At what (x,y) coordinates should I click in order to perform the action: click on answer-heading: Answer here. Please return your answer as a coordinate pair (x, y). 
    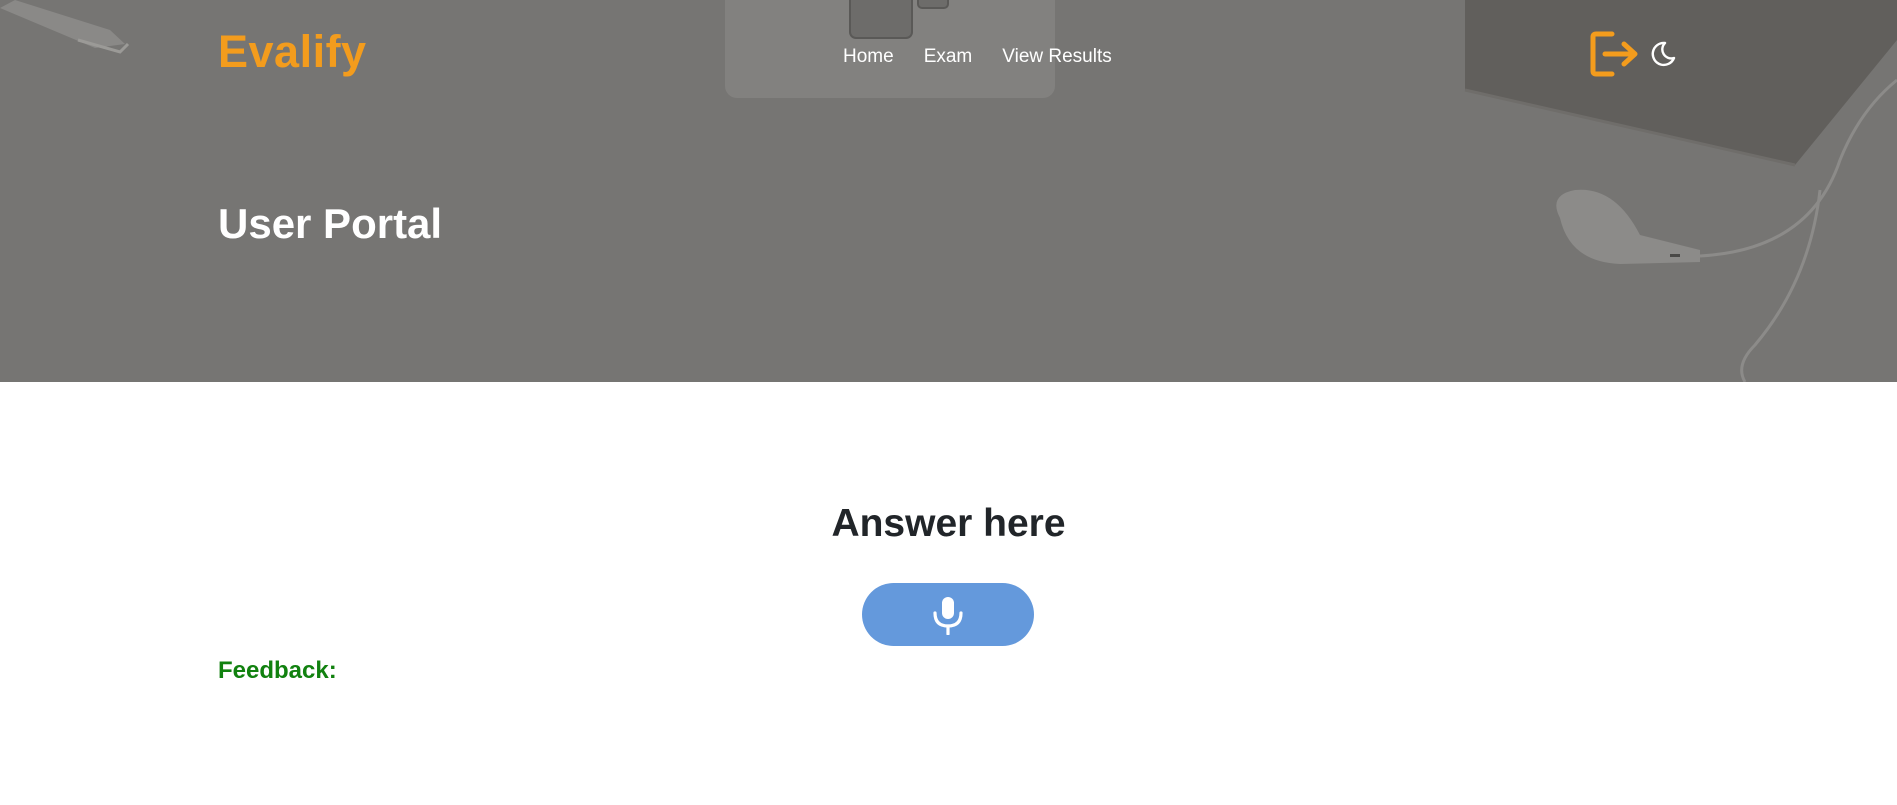
    Looking at the image, I should click on (948, 523).